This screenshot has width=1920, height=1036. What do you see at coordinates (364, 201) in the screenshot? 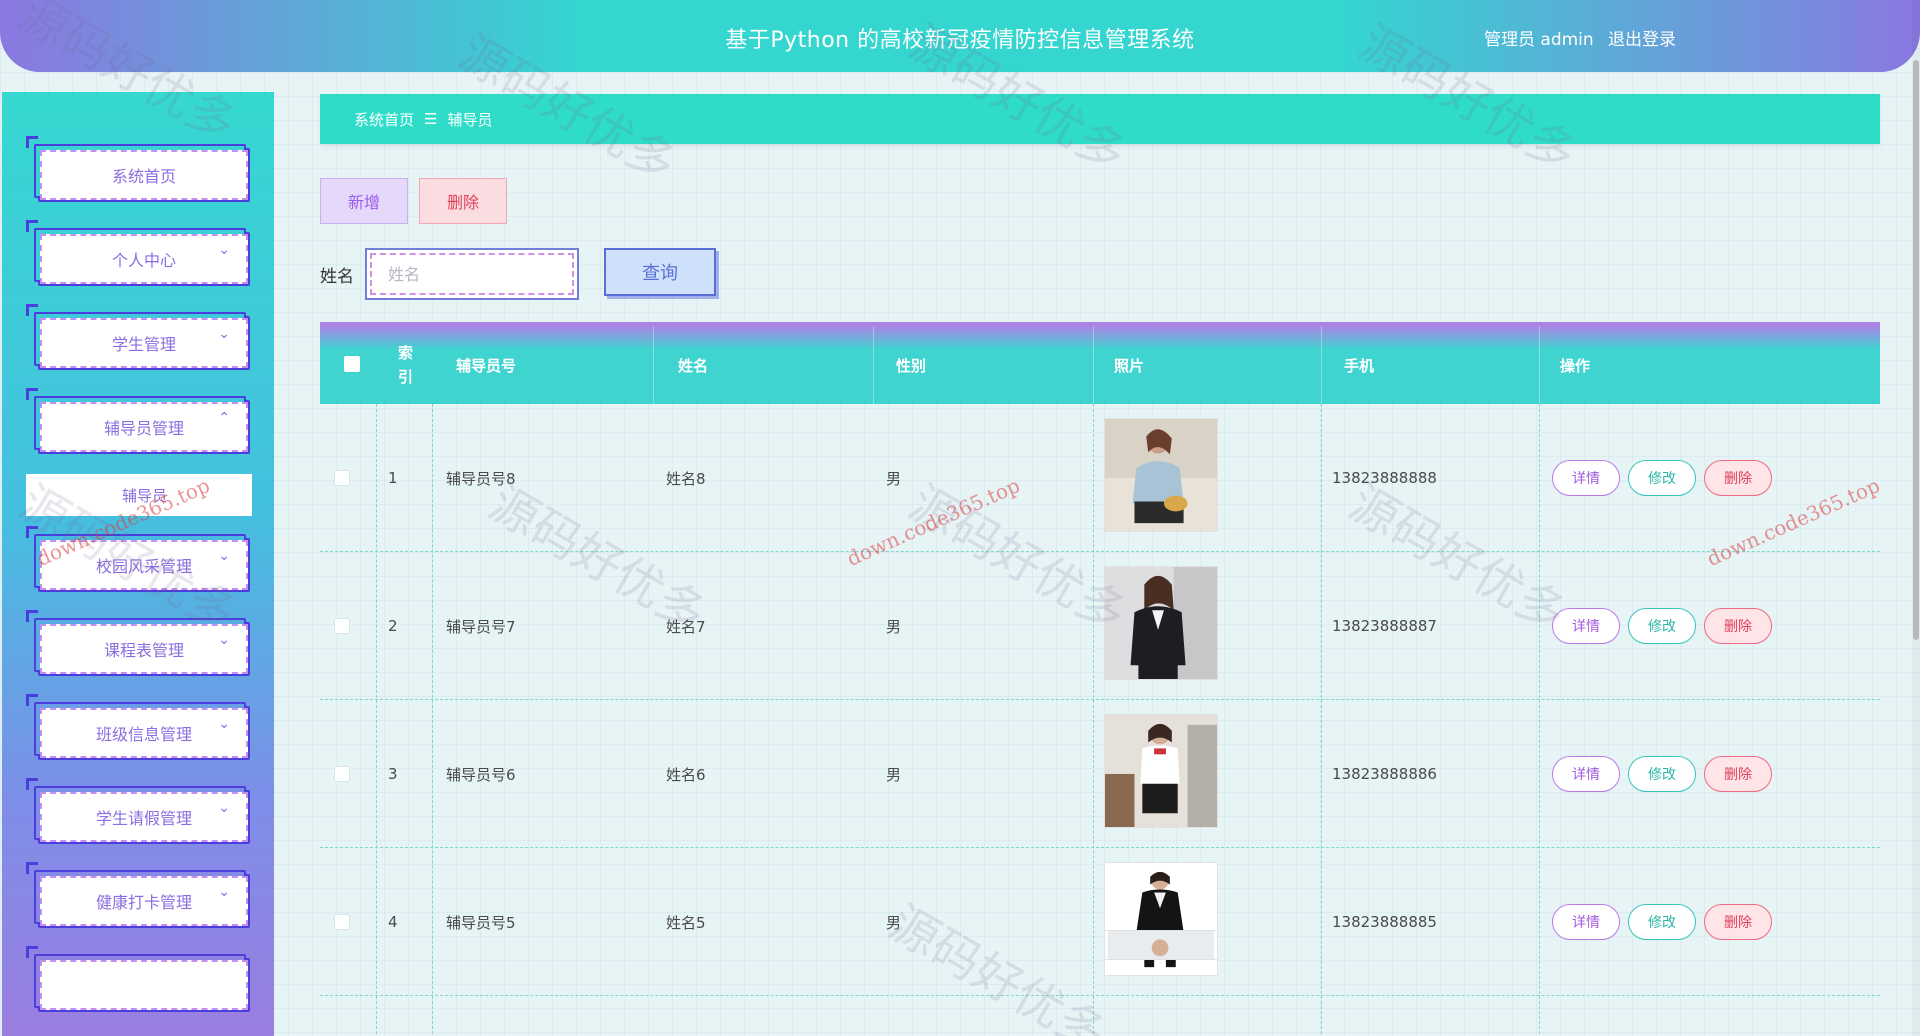
I see `add-button: 新增` at bounding box center [364, 201].